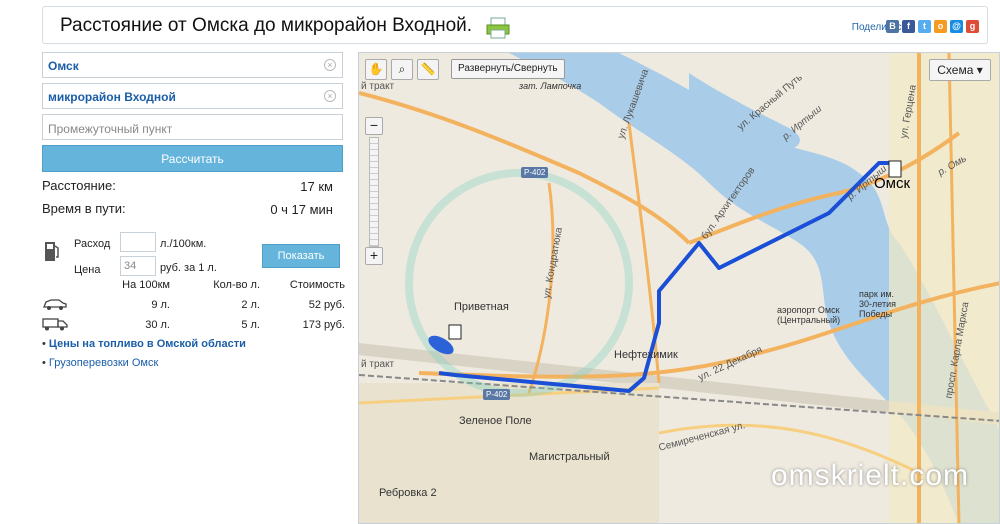  What do you see at coordinates (498, 28) in the screenshot?
I see `print-icon` at bounding box center [498, 28].